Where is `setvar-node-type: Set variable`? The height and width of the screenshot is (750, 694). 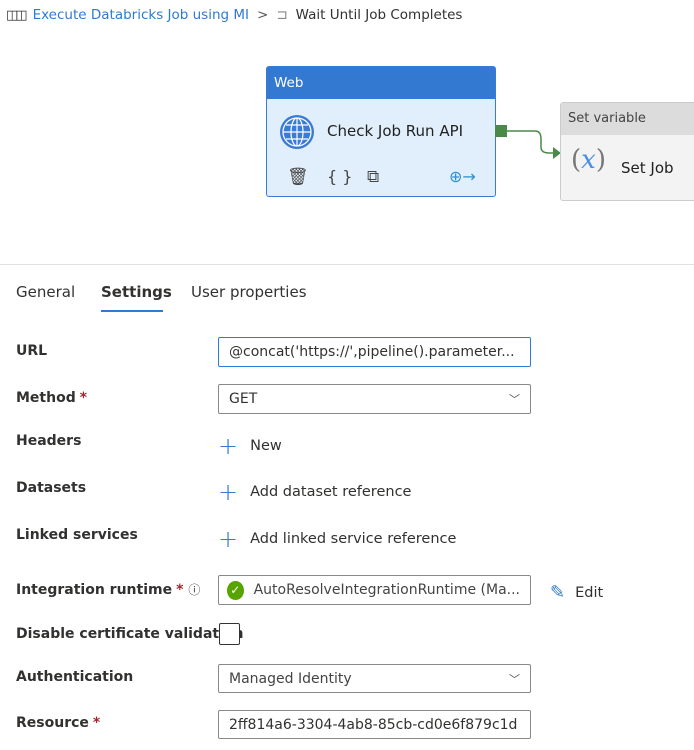 setvar-node-type: Set variable is located at coordinates (627, 119).